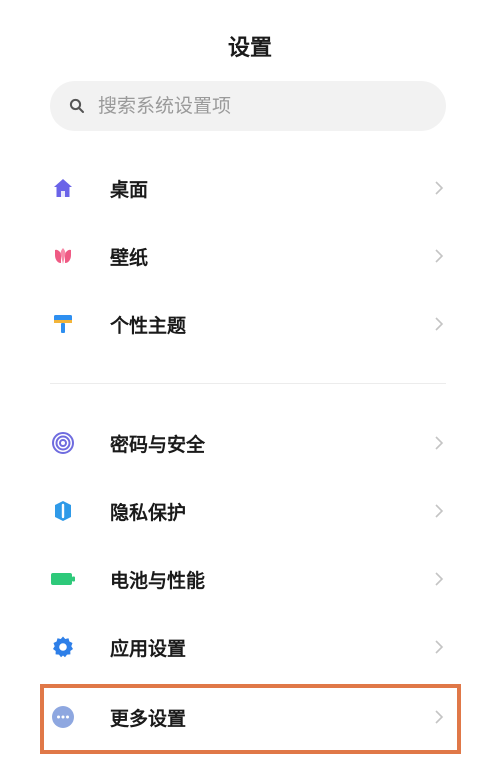 The width and height of the screenshot is (500, 770). What do you see at coordinates (258, 106) in the screenshot?
I see `search-input` at bounding box center [258, 106].